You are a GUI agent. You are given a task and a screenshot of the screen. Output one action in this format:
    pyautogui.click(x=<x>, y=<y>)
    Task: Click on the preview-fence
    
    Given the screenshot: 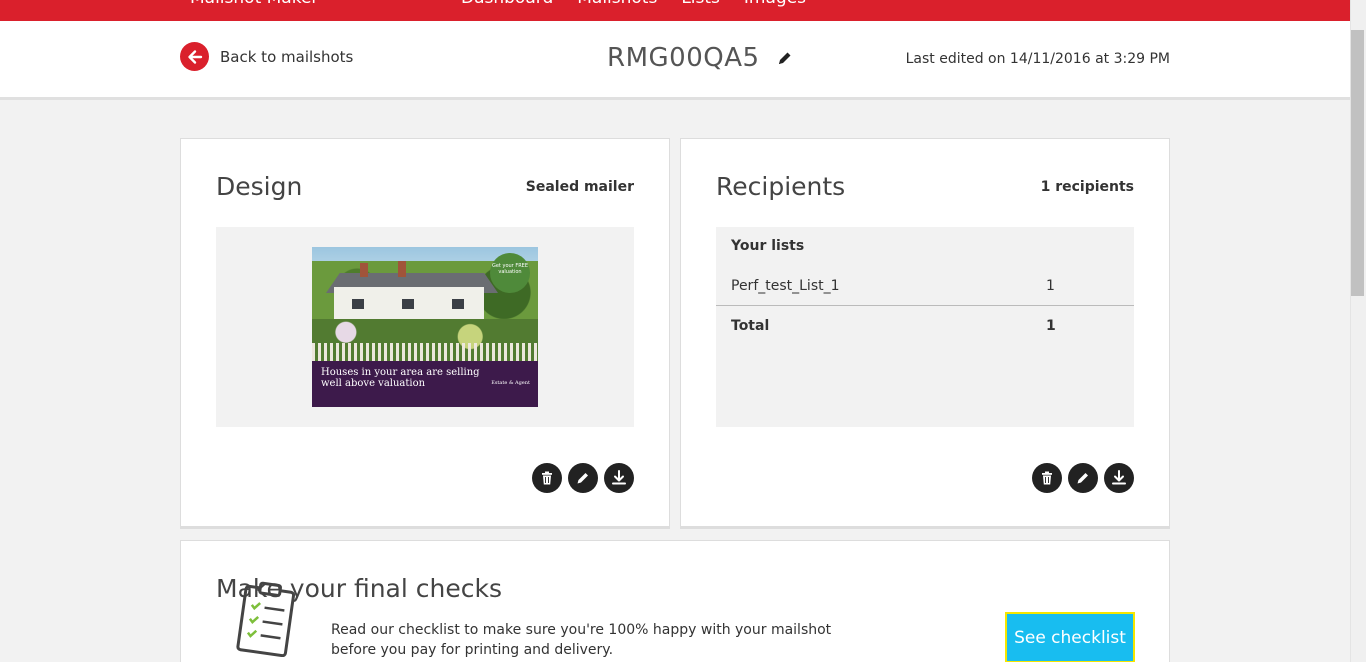 What is the action you would take?
    pyautogui.click(x=425, y=352)
    